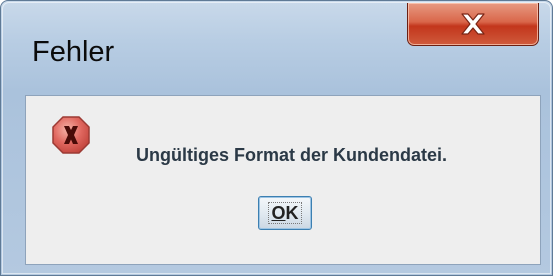 The width and height of the screenshot is (553, 276). I want to click on ok-button-label: OK, so click(285, 213).